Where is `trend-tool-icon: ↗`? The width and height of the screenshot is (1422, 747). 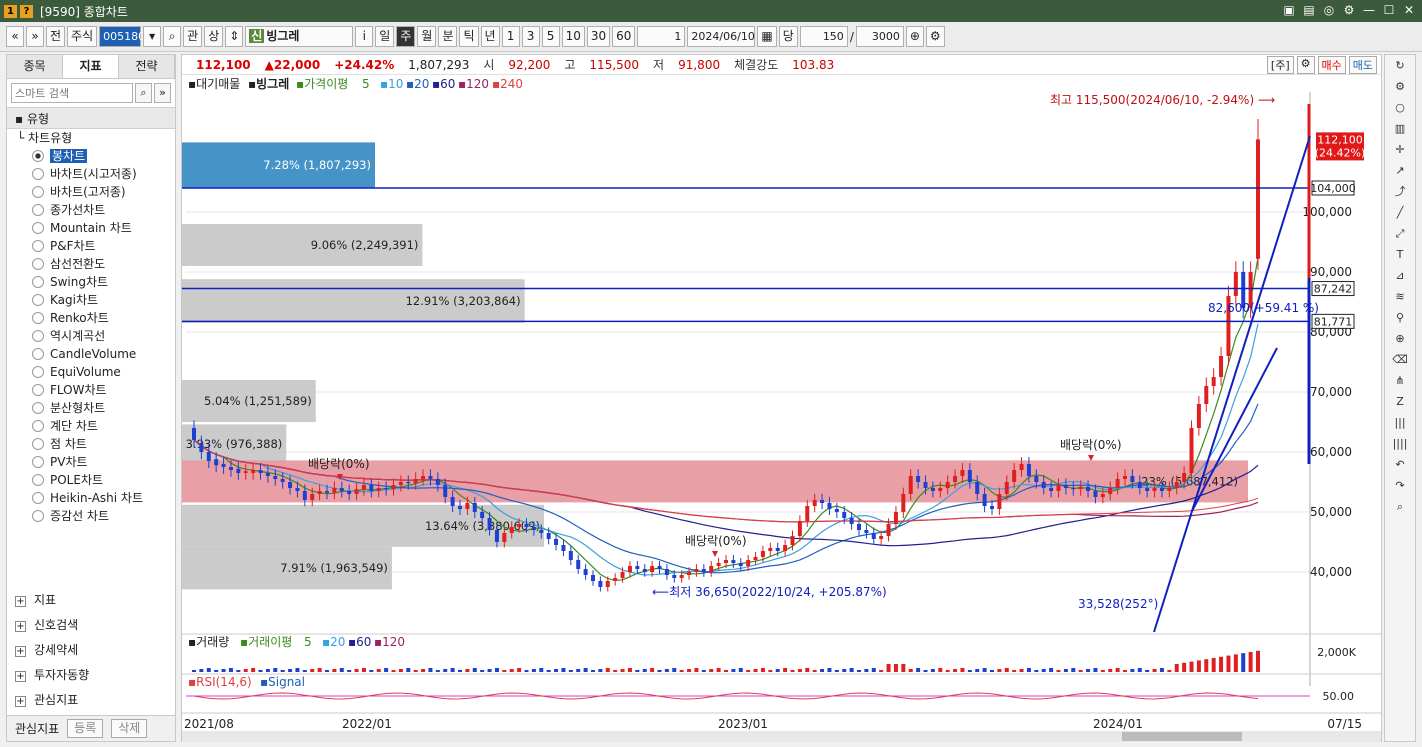 trend-tool-icon: ↗ is located at coordinates (1400, 171).